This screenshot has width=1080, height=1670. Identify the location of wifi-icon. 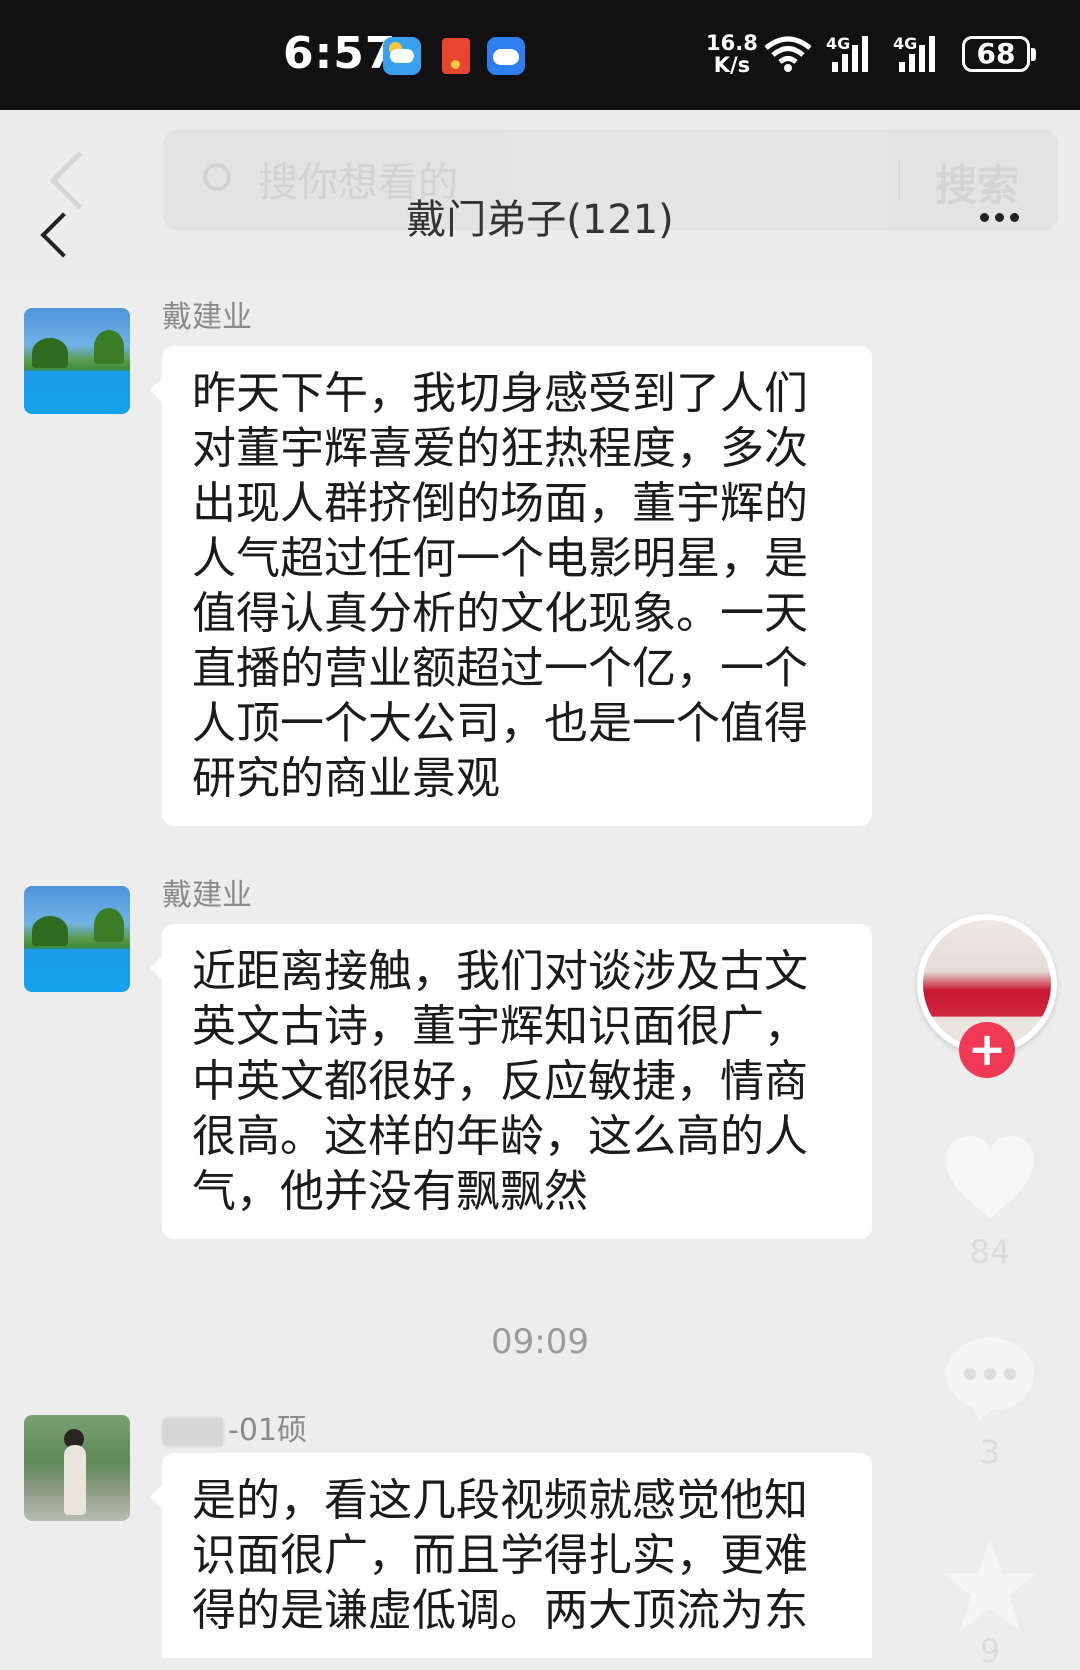
(788, 54).